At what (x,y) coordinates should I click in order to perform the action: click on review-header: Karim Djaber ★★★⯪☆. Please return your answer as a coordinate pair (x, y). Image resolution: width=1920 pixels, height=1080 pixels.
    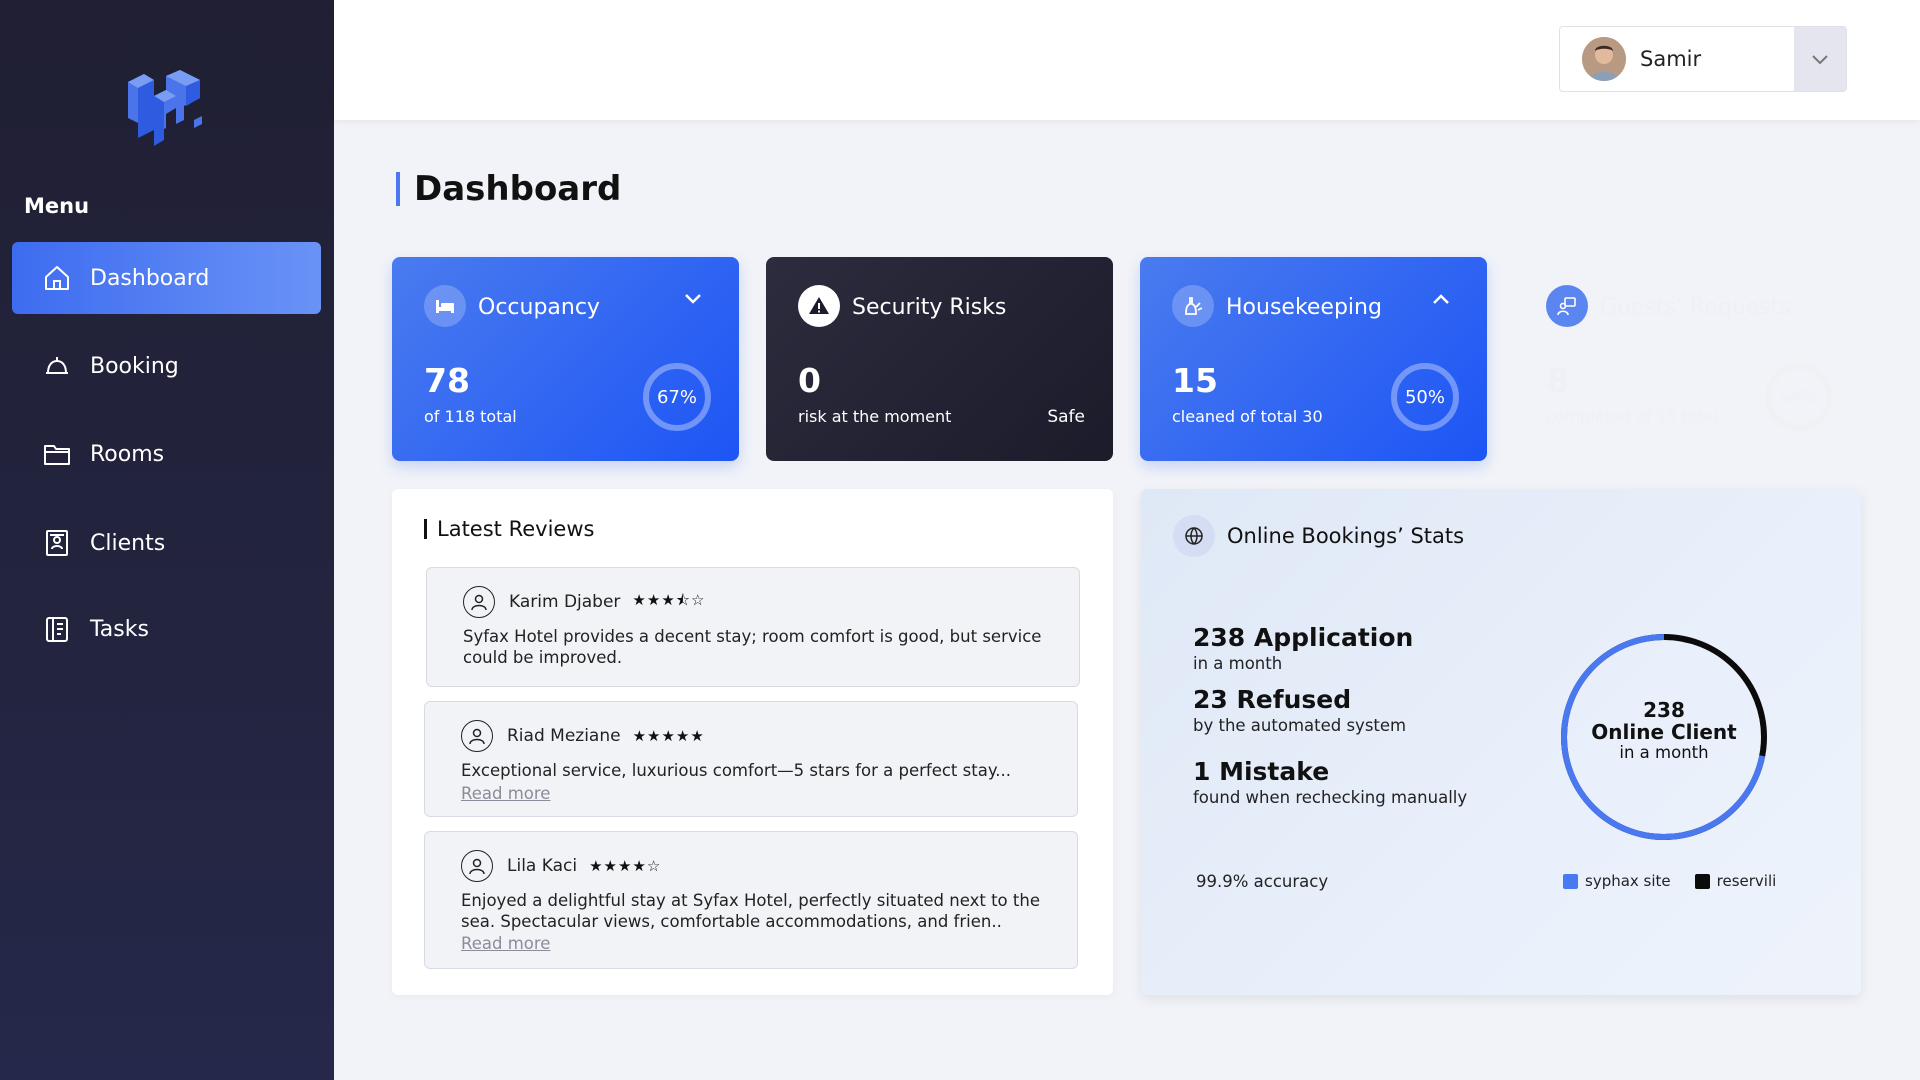
    Looking at the image, I should click on (584, 602).